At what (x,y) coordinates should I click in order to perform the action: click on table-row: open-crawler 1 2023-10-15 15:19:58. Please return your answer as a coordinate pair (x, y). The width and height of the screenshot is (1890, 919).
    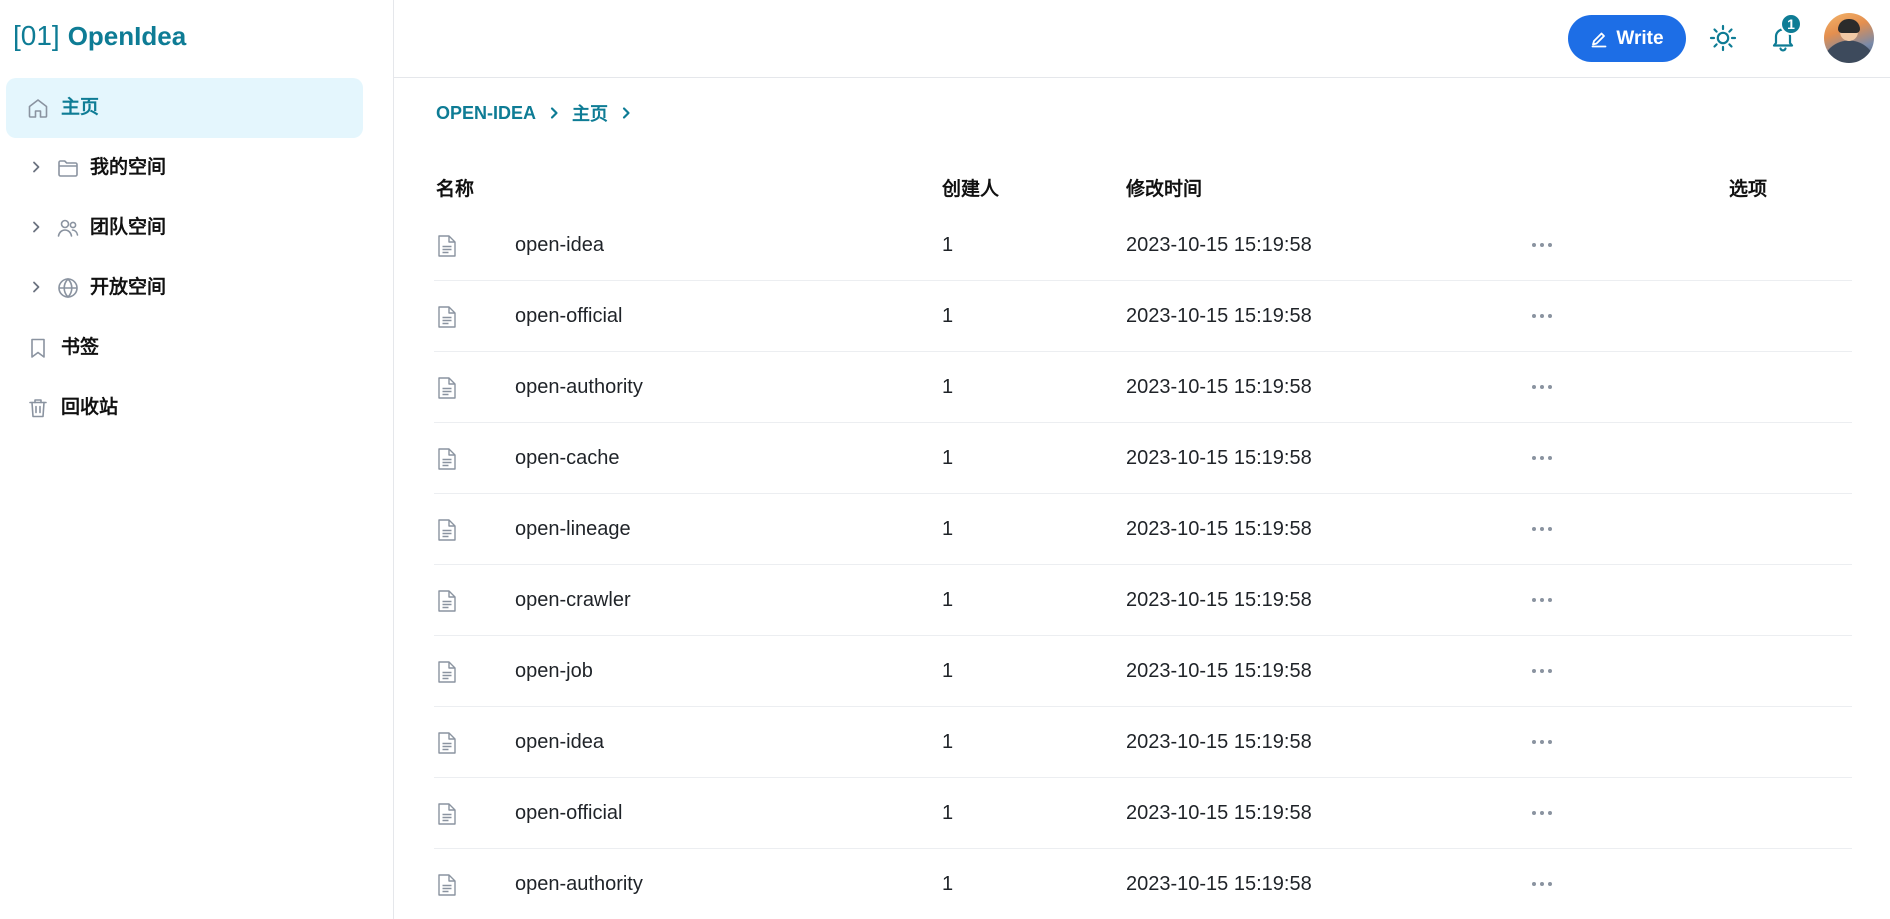
    Looking at the image, I should click on (1143, 600).